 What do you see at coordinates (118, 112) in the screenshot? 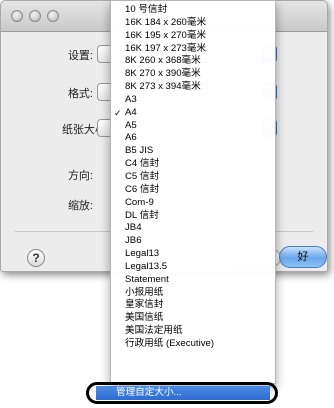
I see `checkmark-icon: ✓` at bounding box center [118, 112].